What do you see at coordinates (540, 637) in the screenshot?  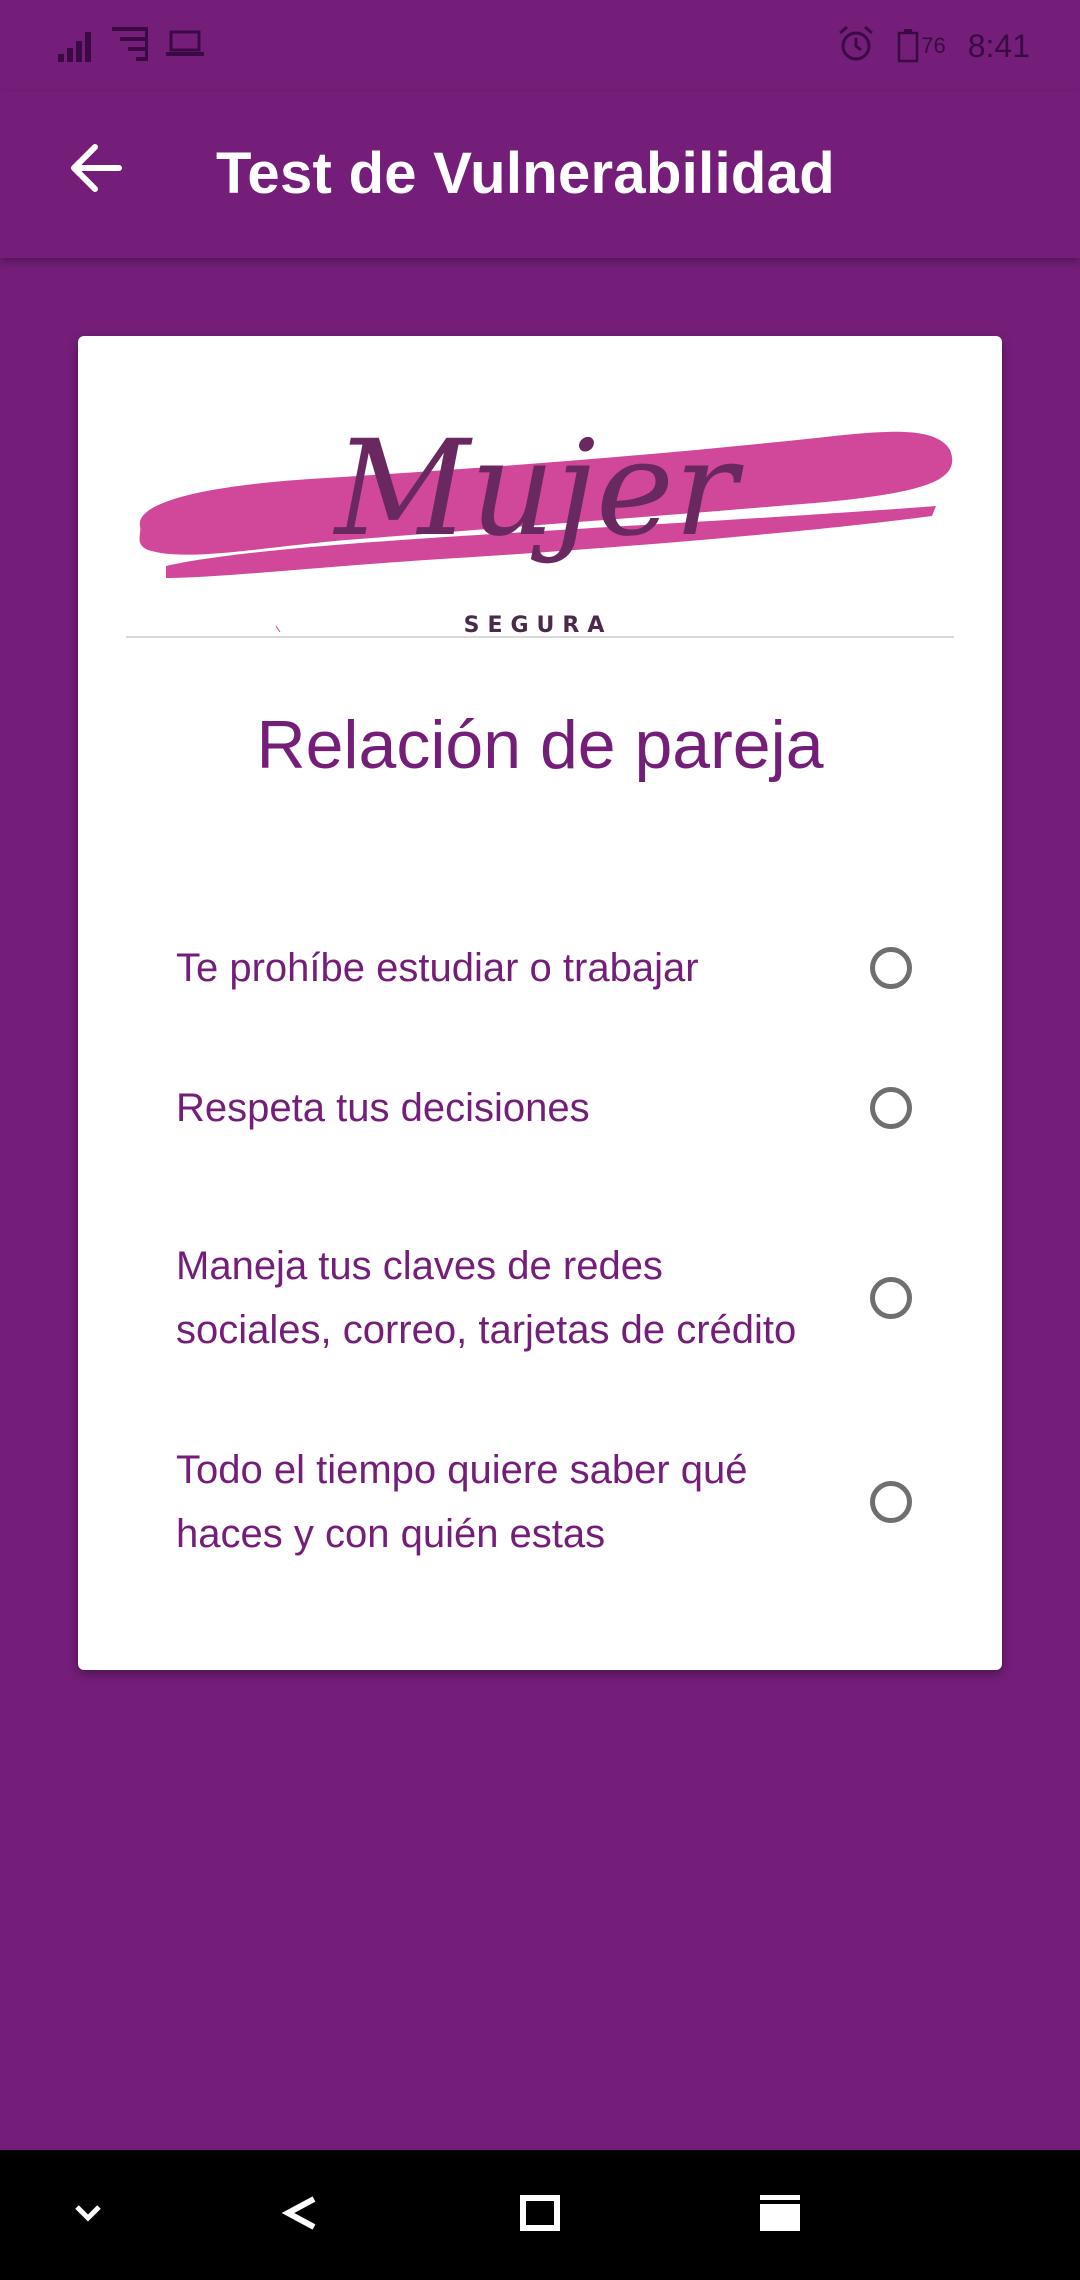 I see `divider` at bounding box center [540, 637].